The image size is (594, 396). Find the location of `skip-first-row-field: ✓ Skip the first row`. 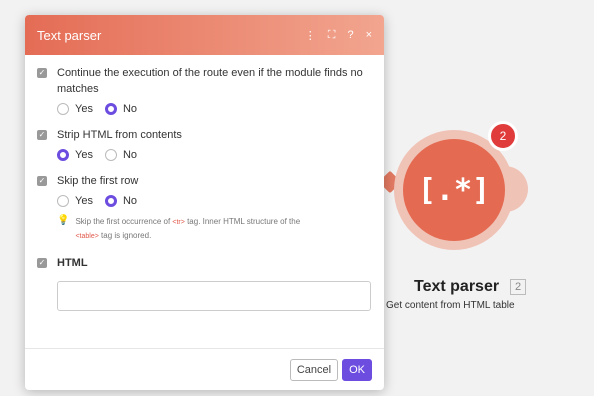

skip-first-row-field: ✓ Skip the first row is located at coordinates (204, 181).